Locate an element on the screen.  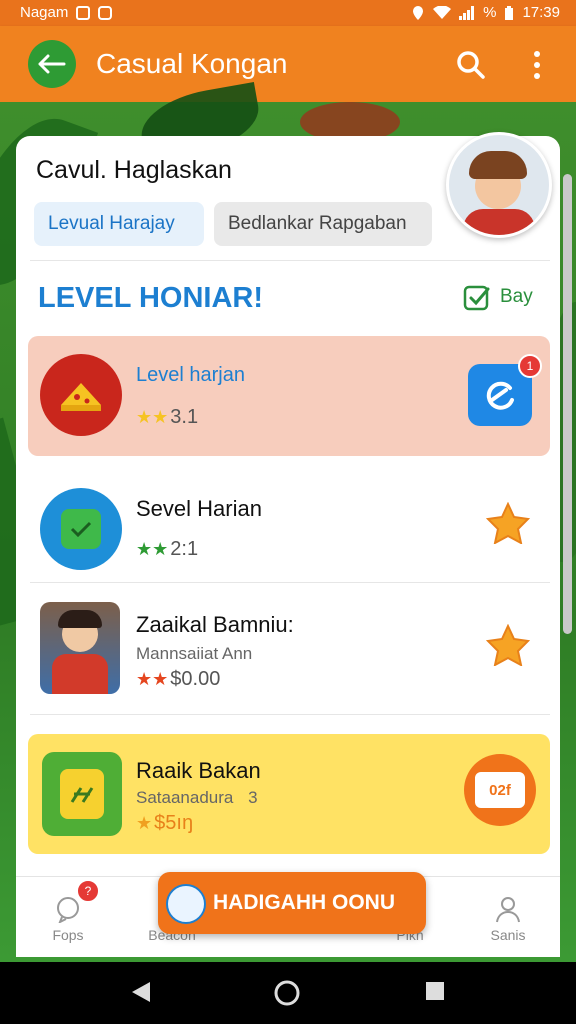
more-button is located at coordinates (537, 67).